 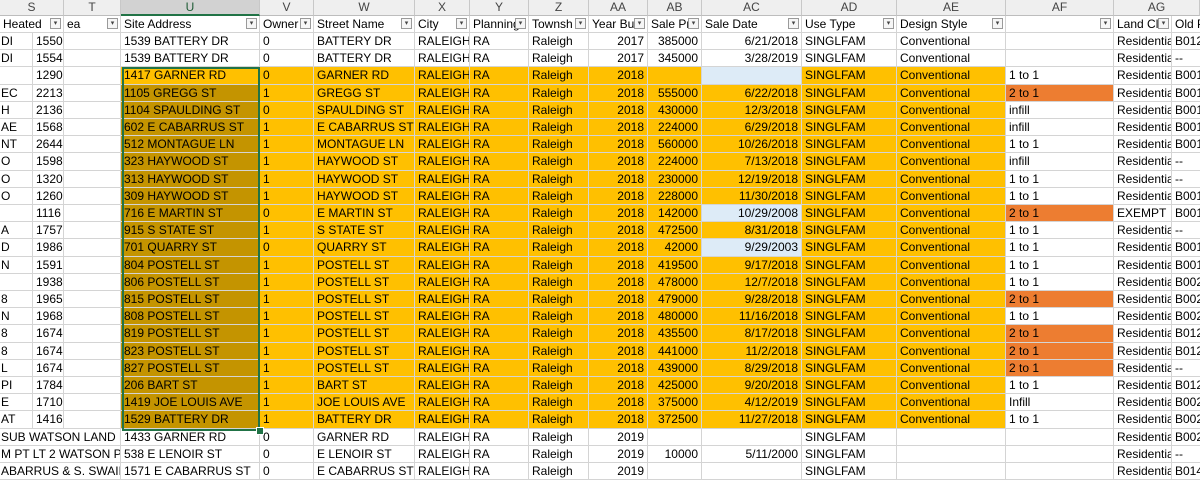 I want to click on cell-s: O, so click(x=16, y=162).